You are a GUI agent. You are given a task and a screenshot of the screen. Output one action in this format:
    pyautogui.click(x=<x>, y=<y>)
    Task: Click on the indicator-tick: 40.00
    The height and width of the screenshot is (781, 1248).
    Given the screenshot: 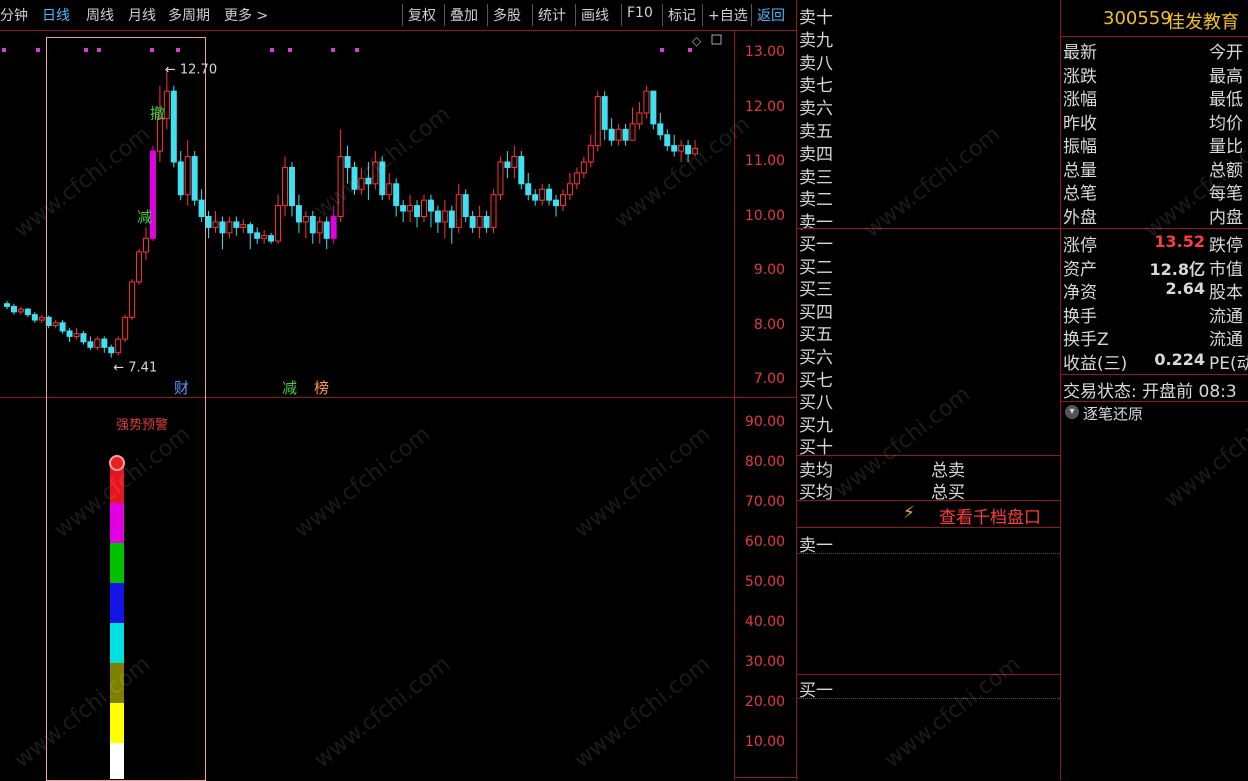 What is the action you would take?
    pyautogui.click(x=764, y=622)
    